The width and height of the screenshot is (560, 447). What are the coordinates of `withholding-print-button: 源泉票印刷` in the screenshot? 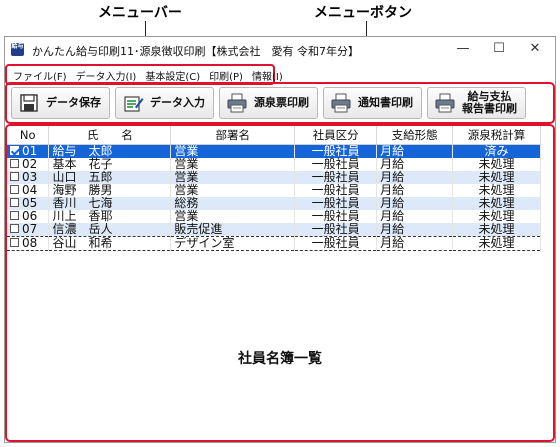 It's located at (268, 103).